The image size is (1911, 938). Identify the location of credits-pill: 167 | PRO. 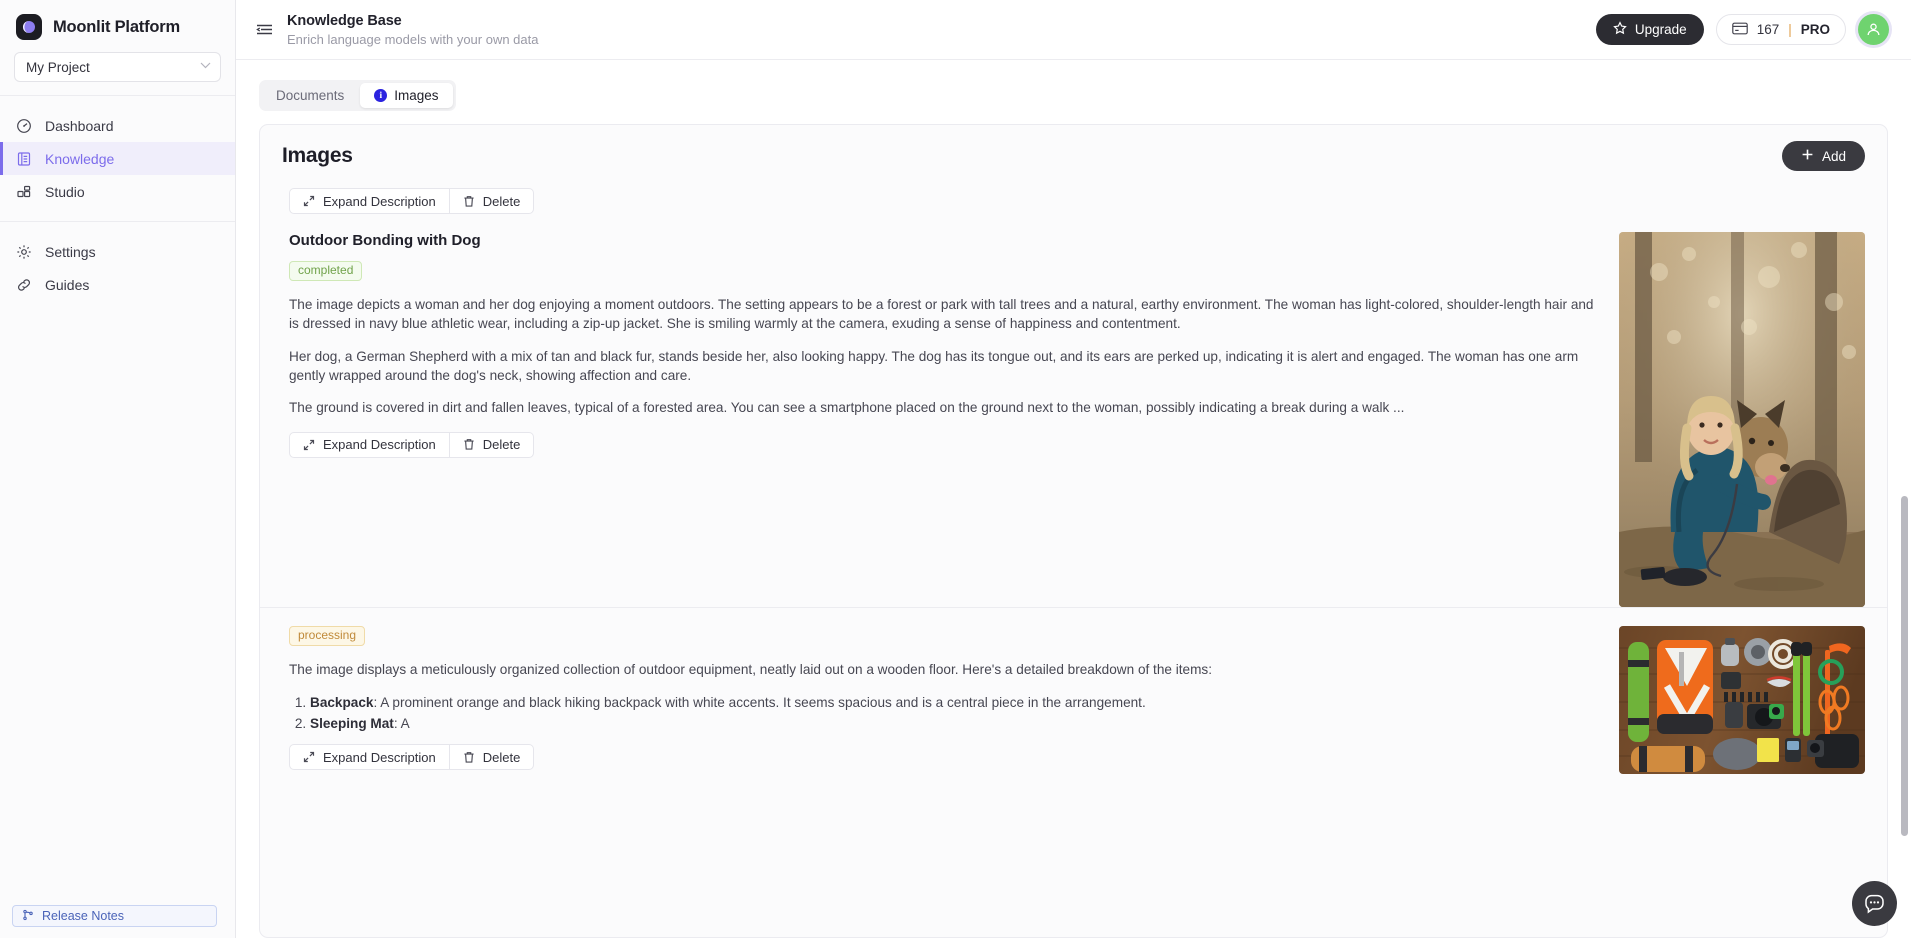
(1780, 29).